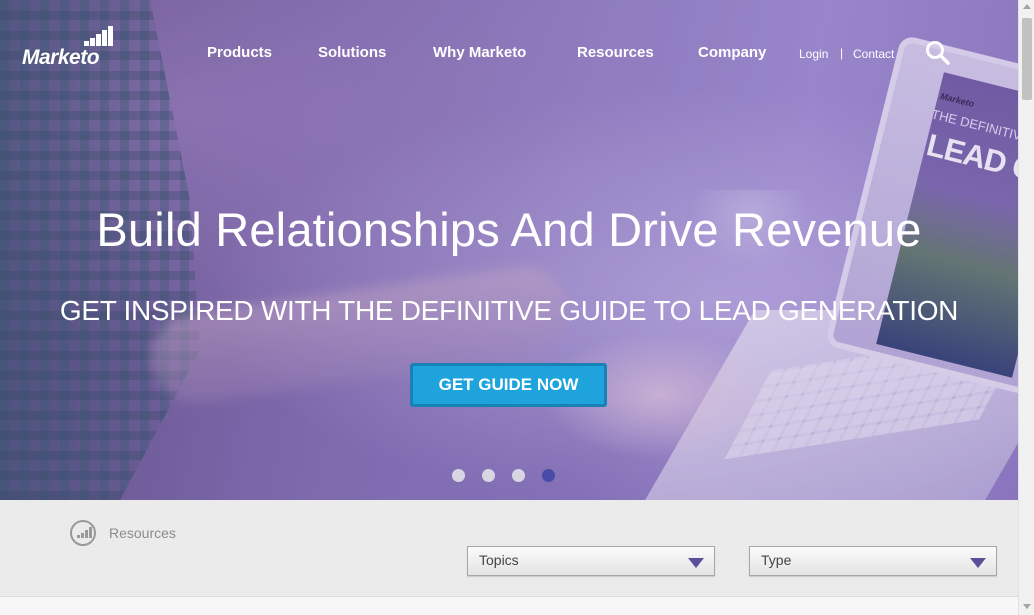  Describe the element at coordinates (591, 561) in the screenshot. I see `topics-select: Topics` at that location.